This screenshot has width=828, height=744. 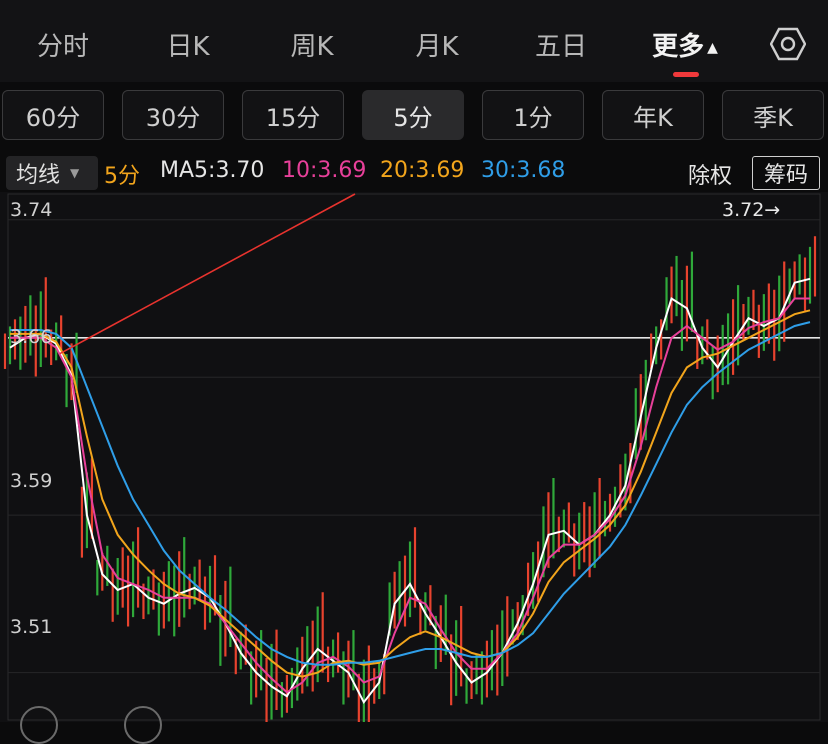 What do you see at coordinates (212, 170) in the screenshot?
I see `ma5-value: MA5:3.70` at bounding box center [212, 170].